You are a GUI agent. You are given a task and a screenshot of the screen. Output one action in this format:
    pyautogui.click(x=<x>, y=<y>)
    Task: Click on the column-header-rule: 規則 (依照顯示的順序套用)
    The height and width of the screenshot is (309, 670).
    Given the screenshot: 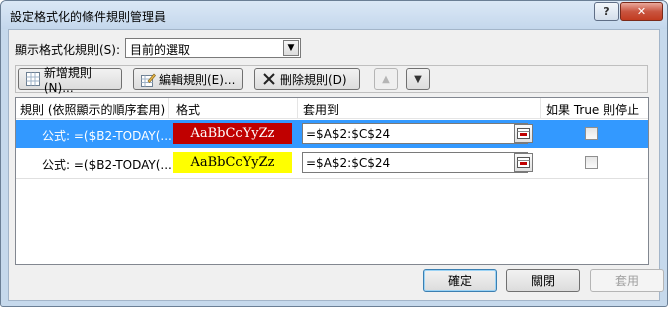 What is the action you would take?
    pyautogui.click(x=92, y=109)
    